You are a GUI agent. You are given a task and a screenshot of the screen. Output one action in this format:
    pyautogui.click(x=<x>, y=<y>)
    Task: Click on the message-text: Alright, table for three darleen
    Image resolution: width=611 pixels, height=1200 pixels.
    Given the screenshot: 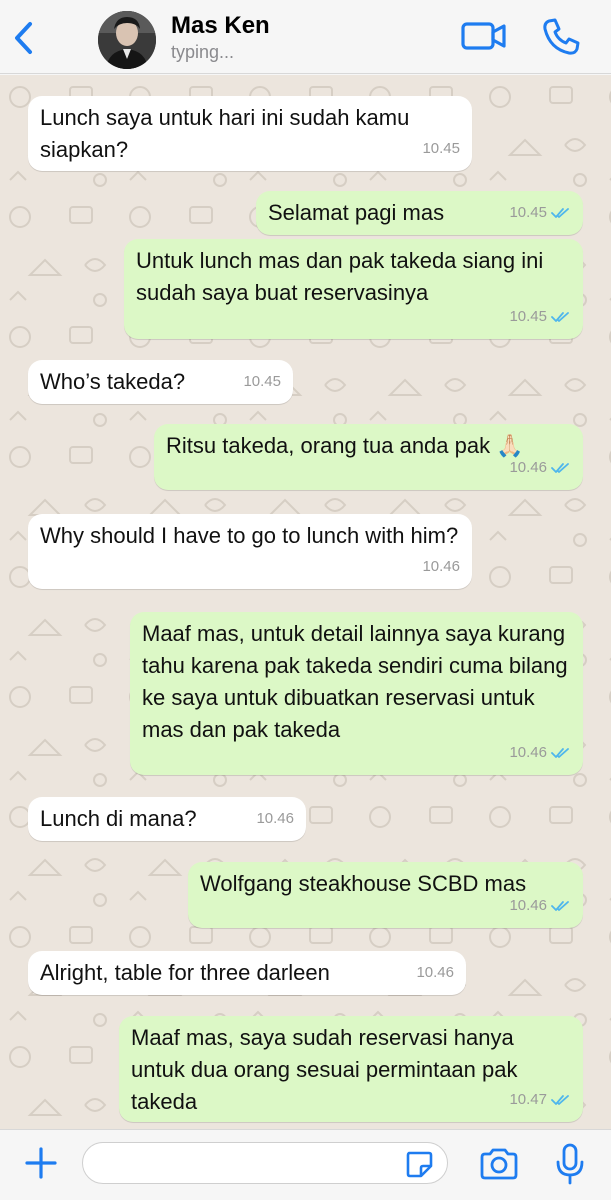 What is the action you would take?
    pyautogui.click(x=185, y=972)
    